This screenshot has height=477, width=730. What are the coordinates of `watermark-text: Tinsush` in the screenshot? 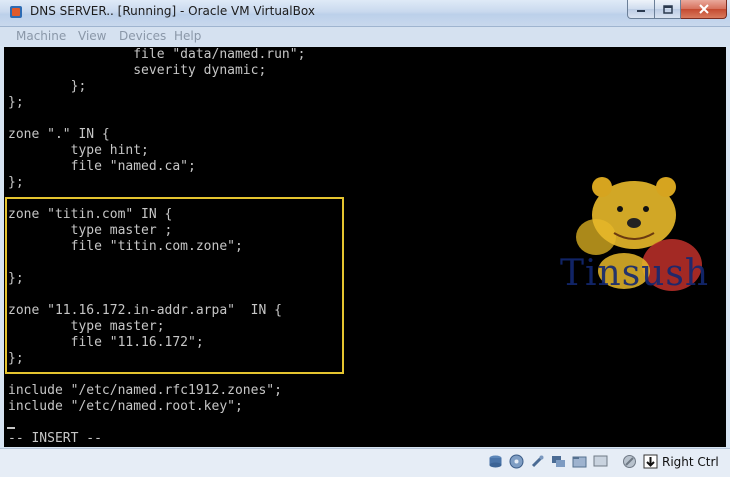 It's located at (635, 273).